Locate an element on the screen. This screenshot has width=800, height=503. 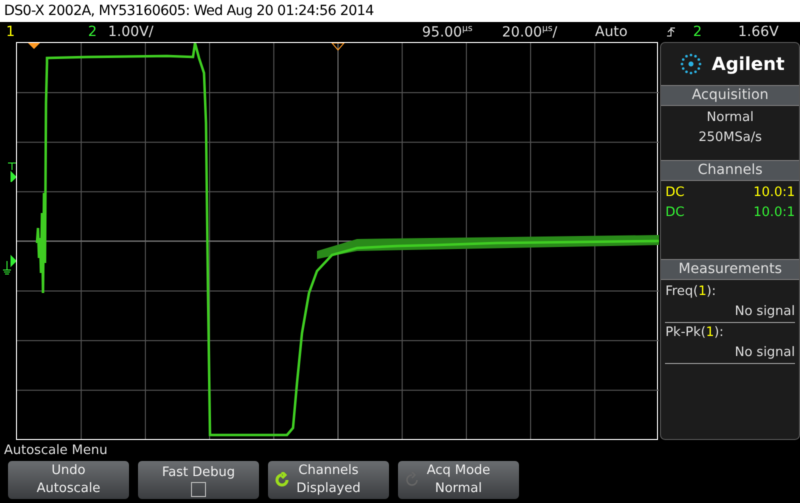
section-header: Channels is located at coordinates (730, 170).